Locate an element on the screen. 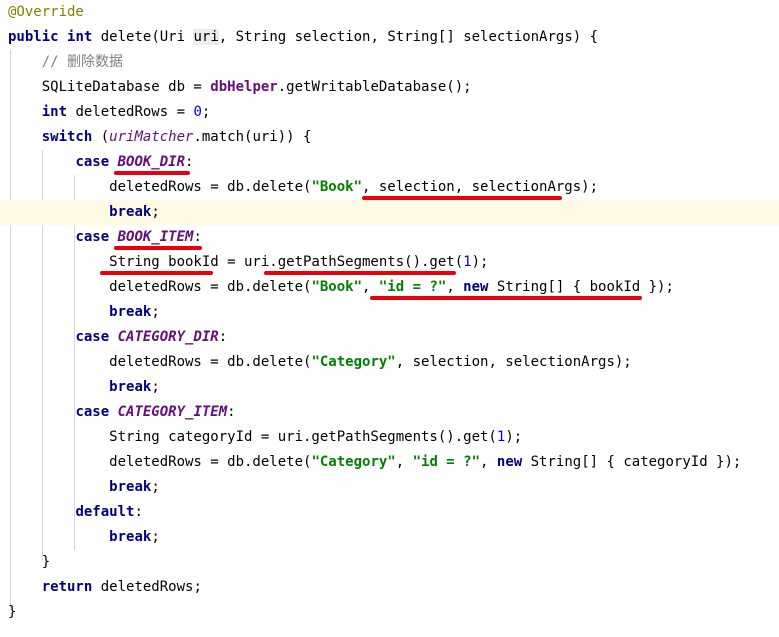 This screenshot has width=779, height=637. code-token: 0 is located at coordinates (197, 112).